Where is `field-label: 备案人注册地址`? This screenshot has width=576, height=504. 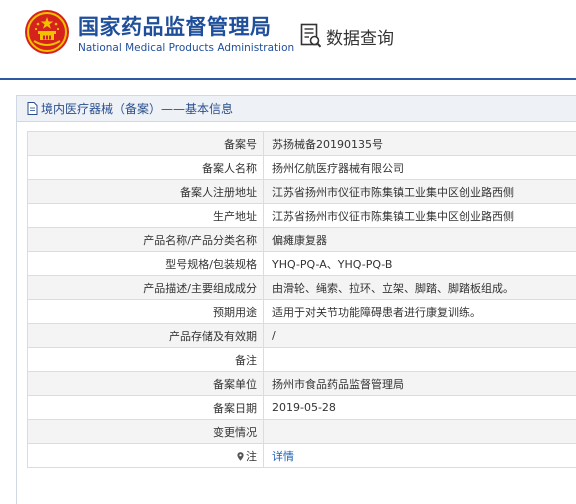
field-label: 备案人注册地址 is located at coordinates (145, 191).